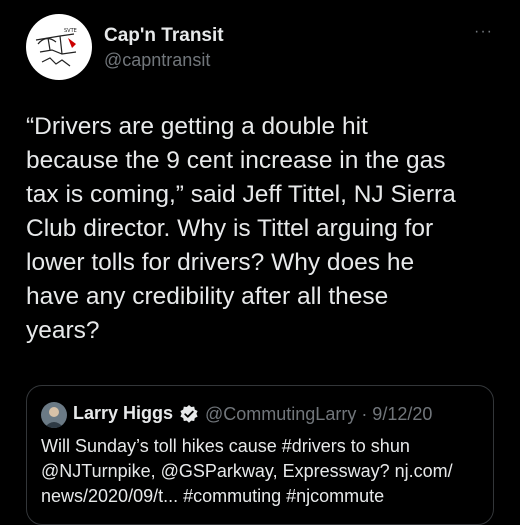  Describe the element at coordinates (318, 414) in the screenshot. I see `quoted-handle-date: @CommutingLarry · 9/12/20` at that location.